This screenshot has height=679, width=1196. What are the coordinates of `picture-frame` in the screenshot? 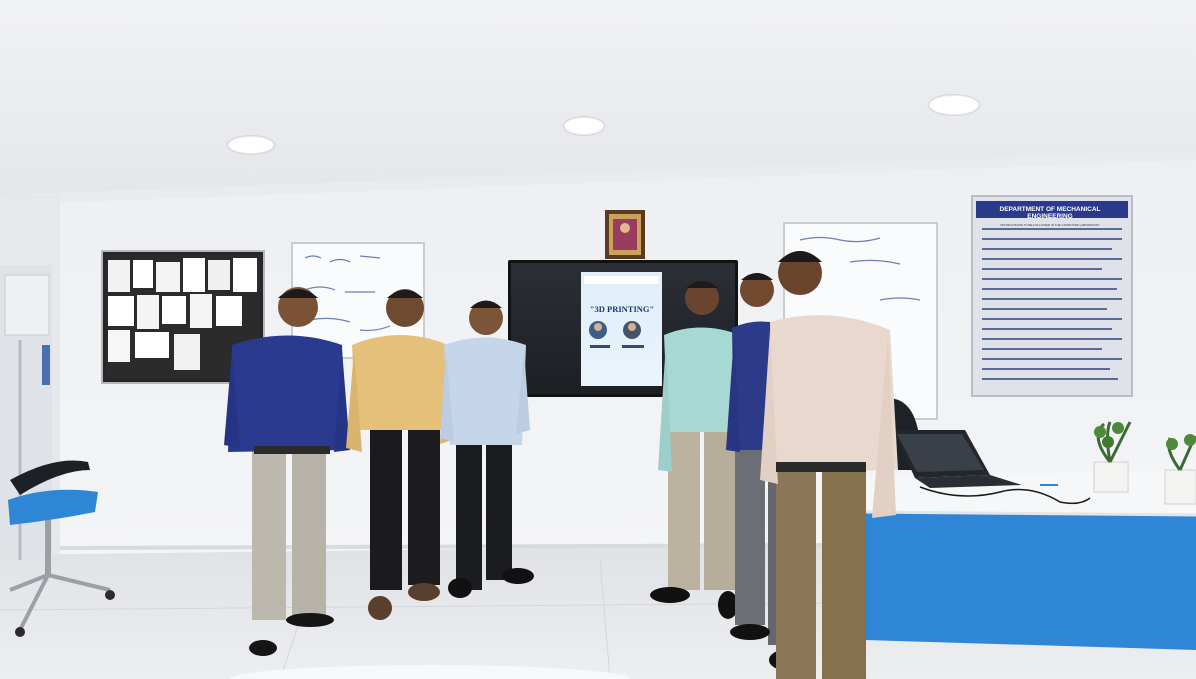 It's located at (625, 234).